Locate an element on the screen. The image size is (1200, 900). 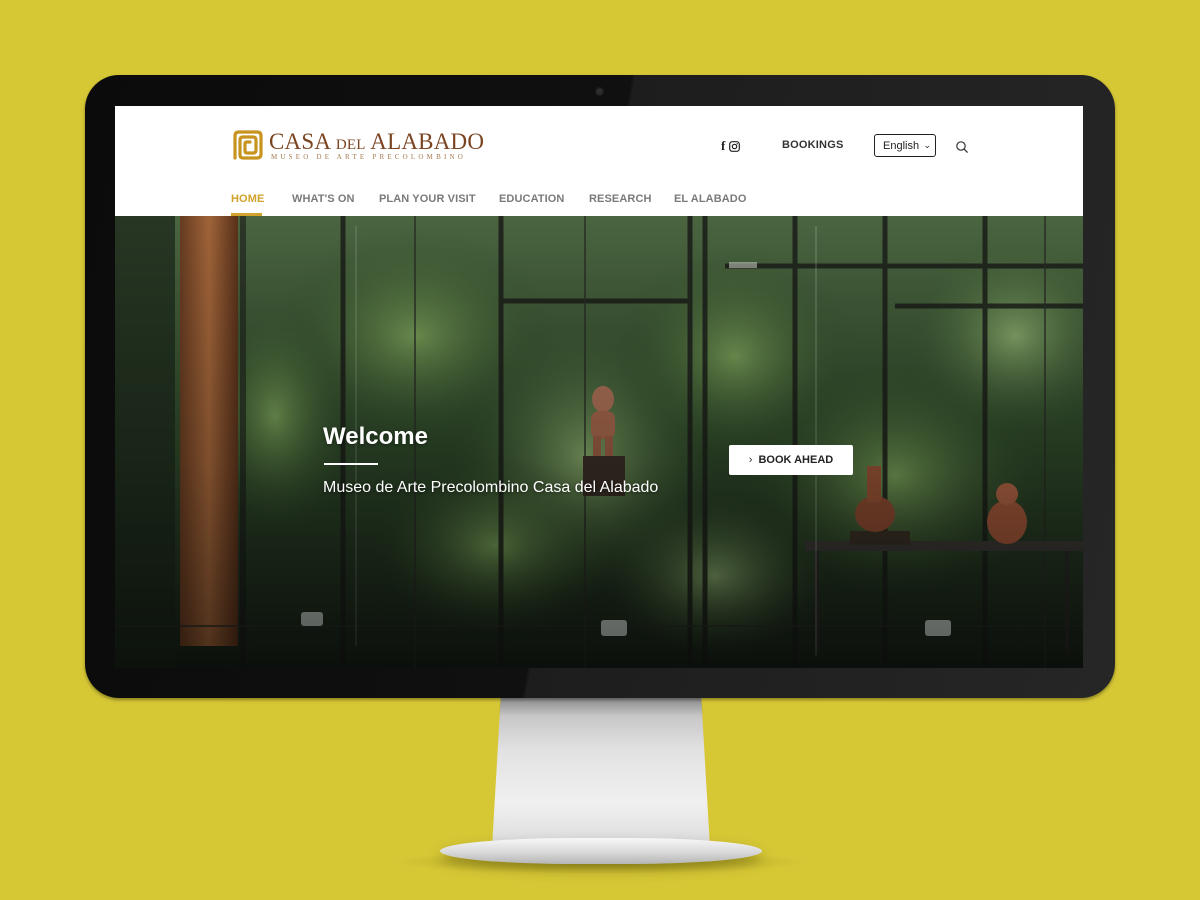
nav-item-whats-on: WHAT'S ON is located at coordinates (323, 199).